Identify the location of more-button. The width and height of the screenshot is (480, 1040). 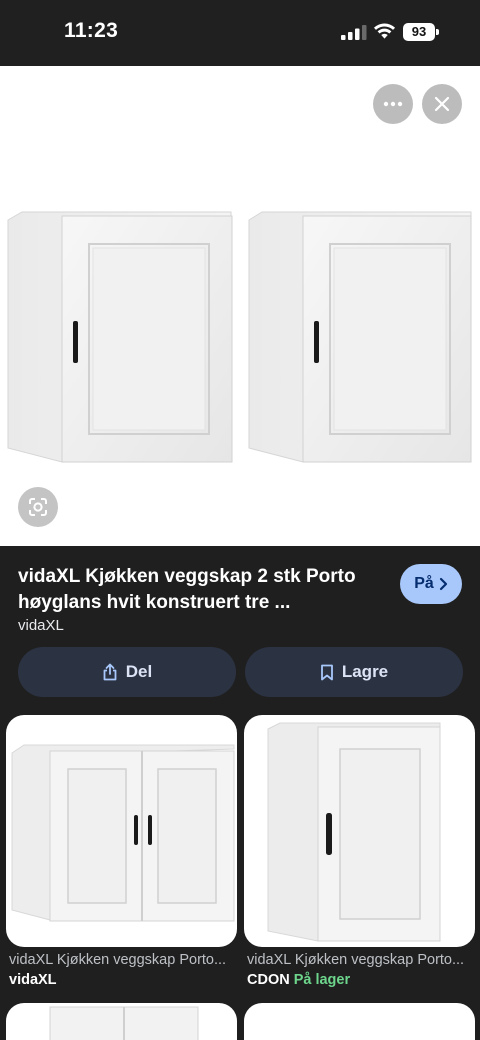
(393, 104).